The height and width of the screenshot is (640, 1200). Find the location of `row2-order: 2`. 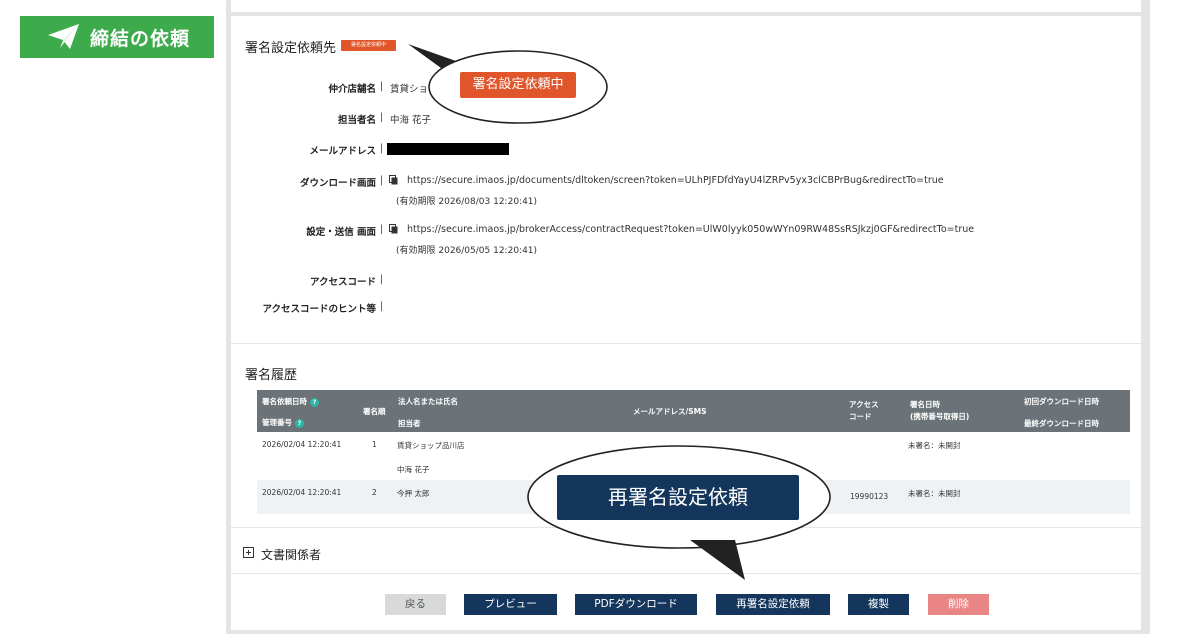

row2-order: 2 is located at coordinates (374, 492).